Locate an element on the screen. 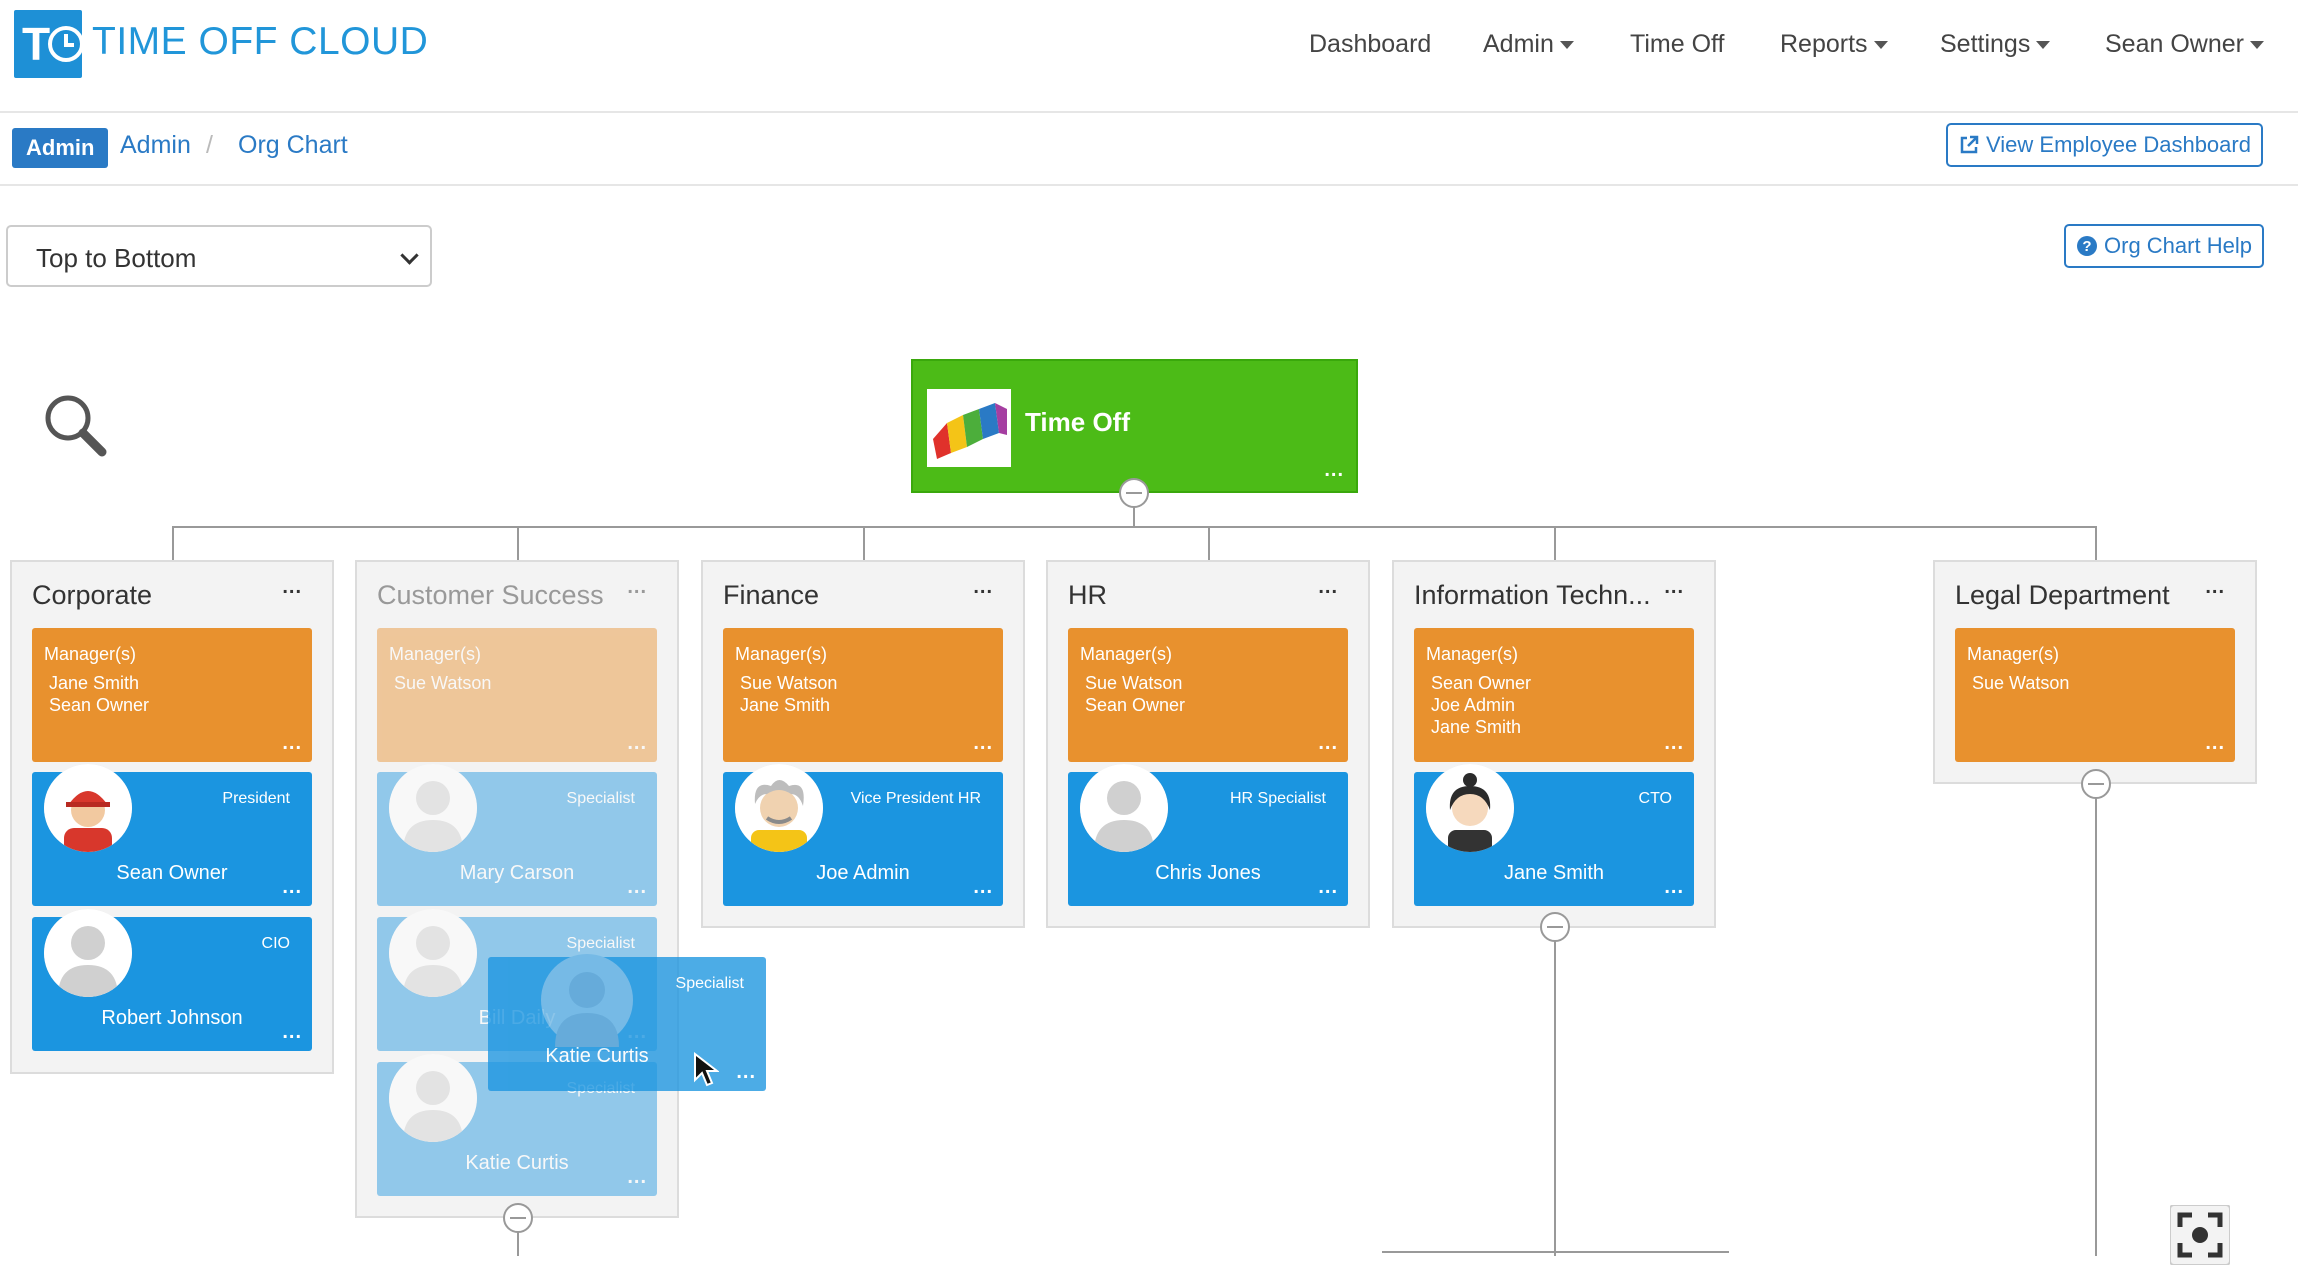  layout-direction-select: Top to Bottom is located at coordinates (219, 256).